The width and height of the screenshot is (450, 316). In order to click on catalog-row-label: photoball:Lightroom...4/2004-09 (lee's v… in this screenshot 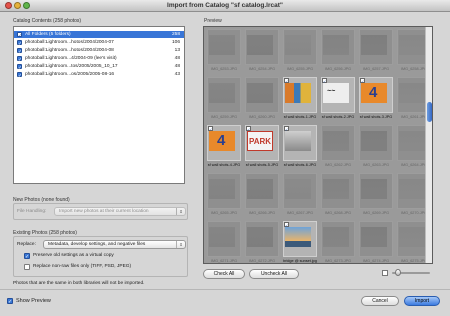, I will do `click(71, 58)`.